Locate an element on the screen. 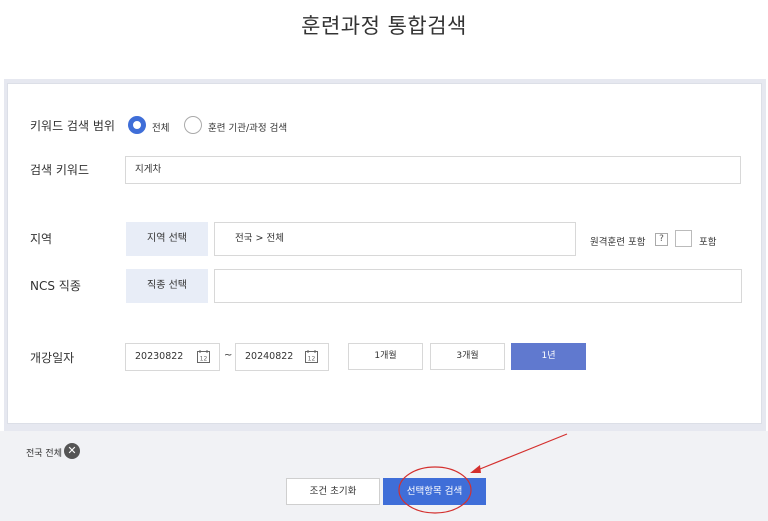 This screenshot has width=768, height=521. radio-institution-course is located at coordinates (193, 125).